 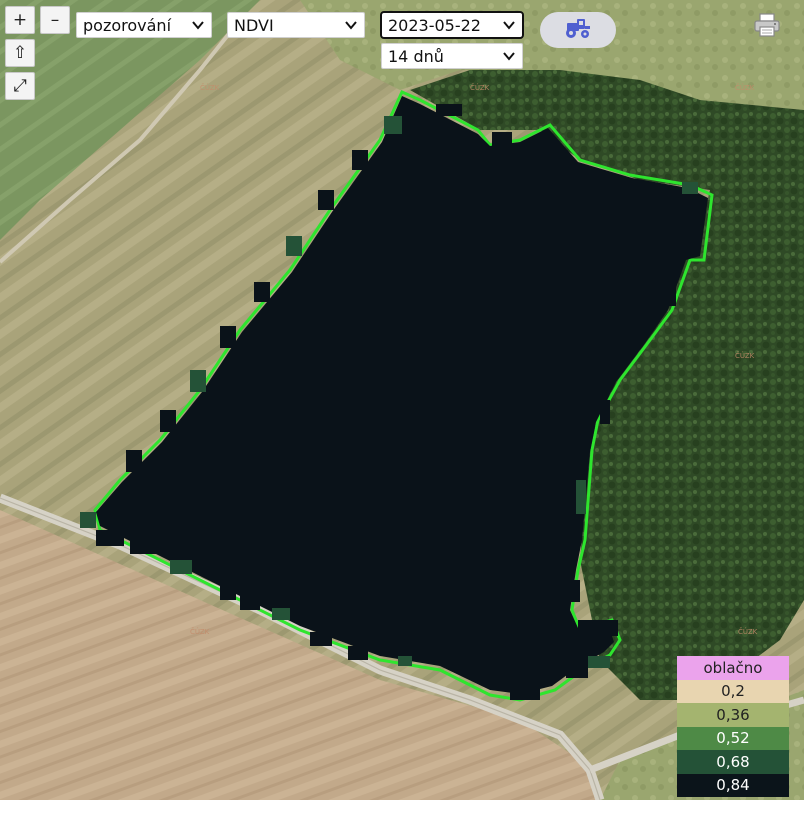 What do you see at coordinates (434, 25) in the screenshot?
I see `date-select-value: 2023-05-22` at bounding box center [434, 25].